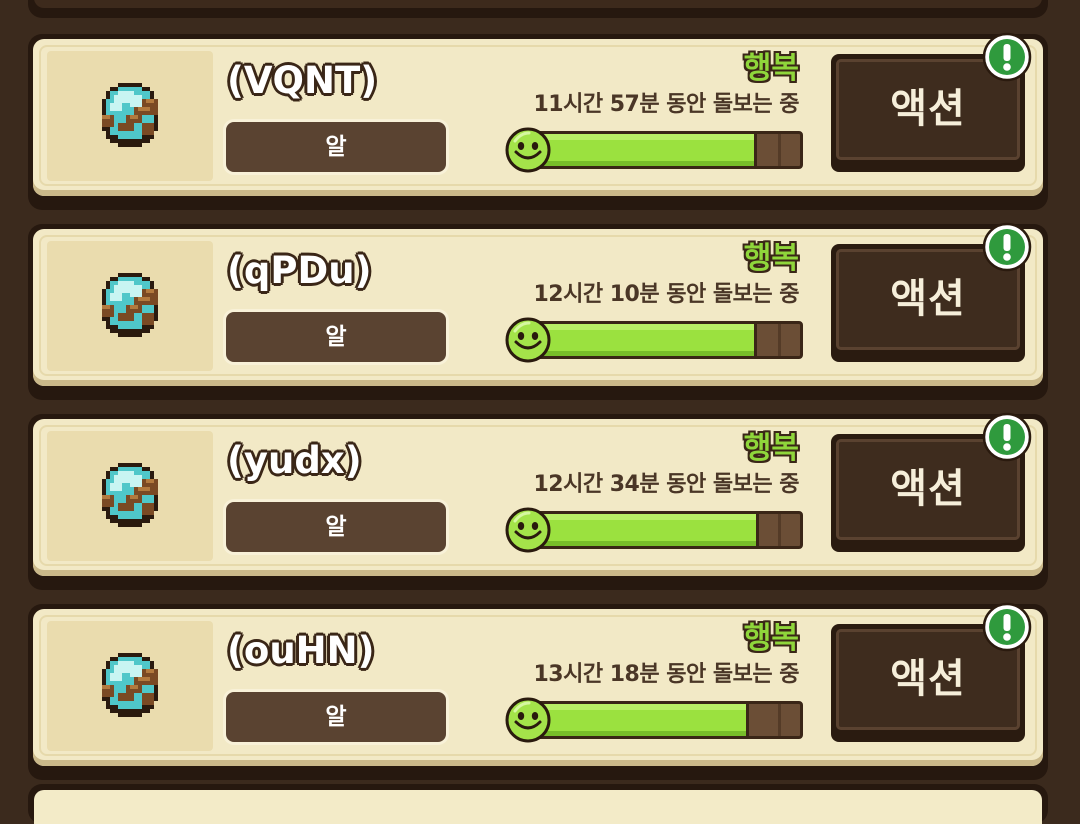 The width and height of the screenshot is (1080, 824). I want to click on care-time-text: 12시간 34분 동안 돌보는 중, so click(666, 484).